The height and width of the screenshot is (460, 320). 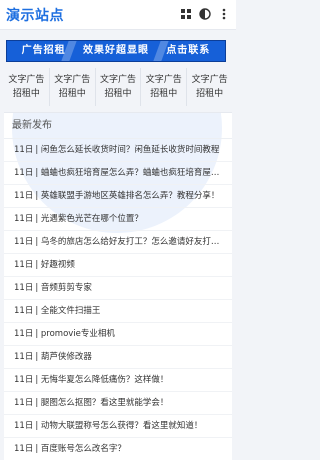 What do you see at coordinates (118, 126) in the screenshot?
I see `panel-title: 最新发布` at bounding box center [118, 126].